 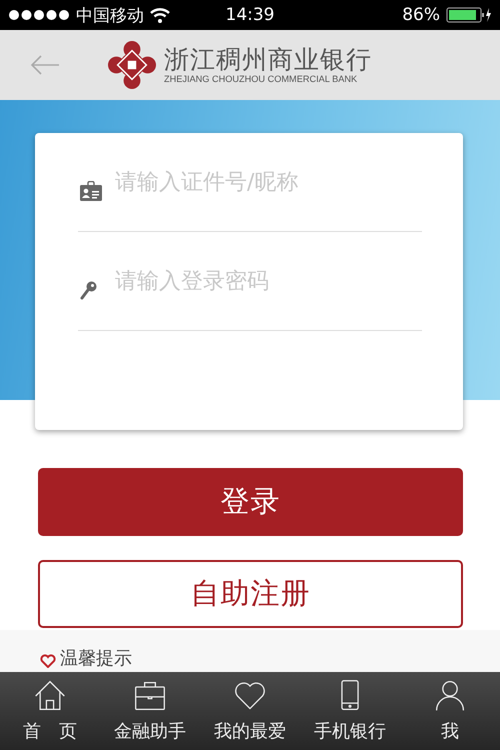 I want to click on tab-item: 我, so click(x=450, y=711).